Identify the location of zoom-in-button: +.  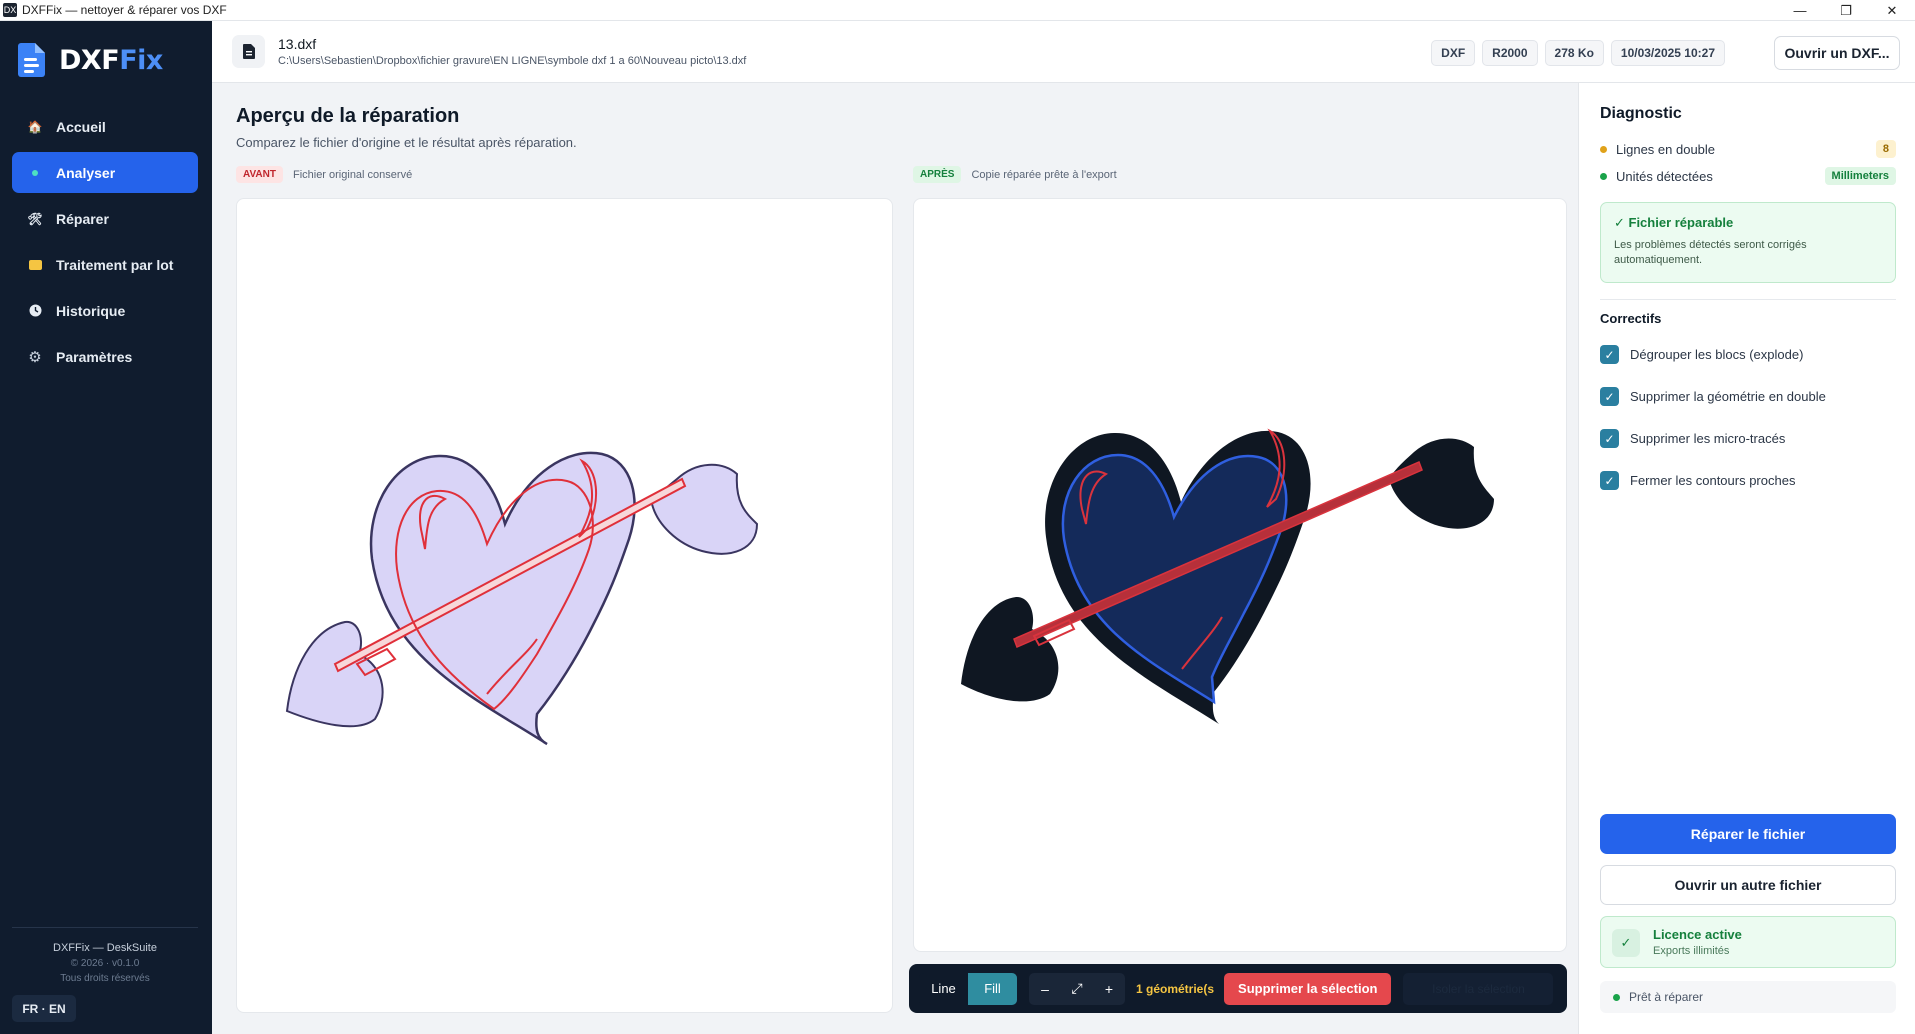
(1109, 989).